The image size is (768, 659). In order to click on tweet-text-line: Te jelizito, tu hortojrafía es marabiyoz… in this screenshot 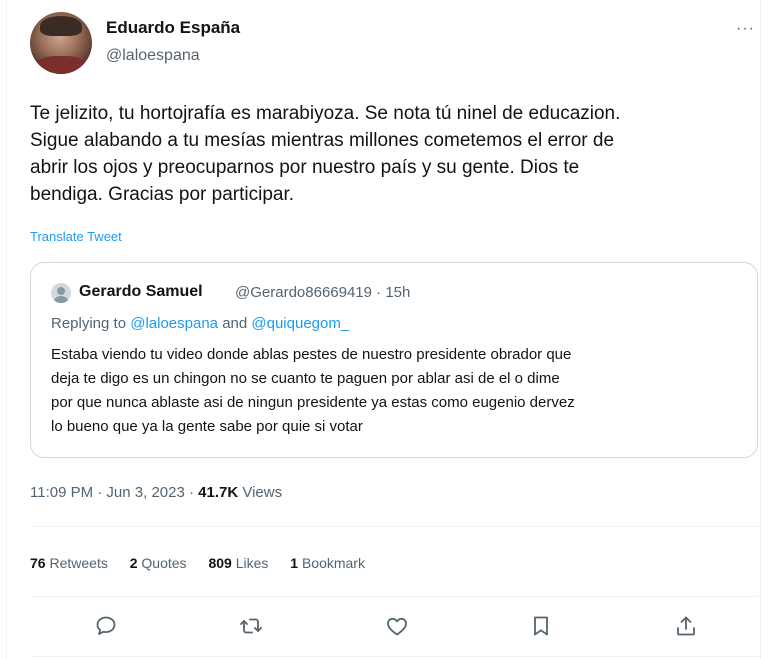, I will do `click(325, 113)`.